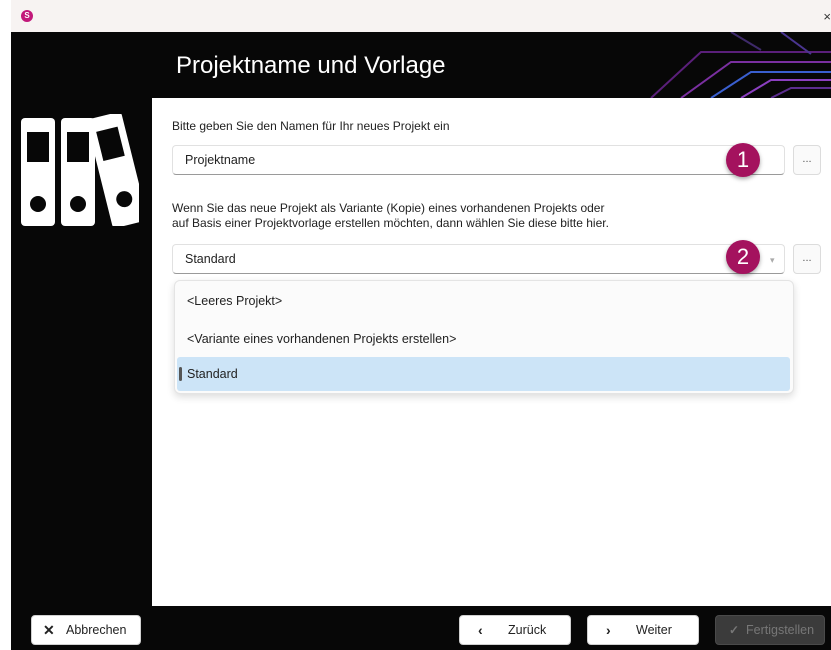  What do you see at coordinates (311, 65) in the screenshot?
I see `page-title: Projektname und Vorlage` at bounding box center [311, 65].